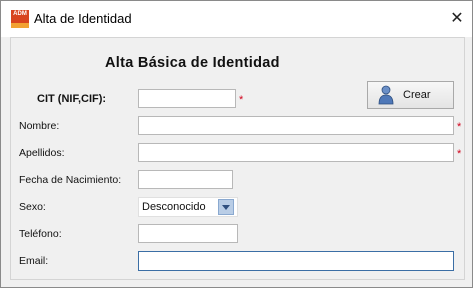 Image resolution: width=473 pixels, height=288 pixels. I want to click on apellidos-field, so click(296, 153).